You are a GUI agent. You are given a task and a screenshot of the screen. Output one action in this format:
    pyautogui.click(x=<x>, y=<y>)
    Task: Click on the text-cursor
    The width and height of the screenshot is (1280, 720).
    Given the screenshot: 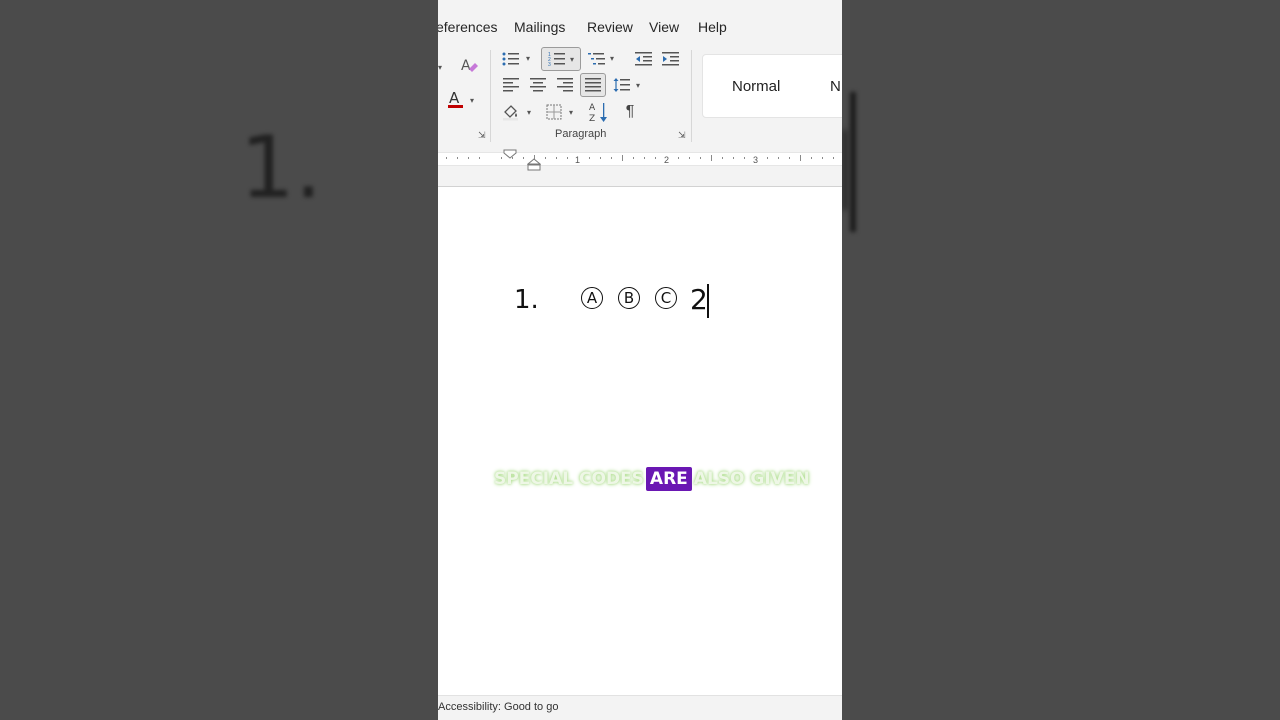 What is the action you would take?
    pyautogui.click(x=708, y=301)
    